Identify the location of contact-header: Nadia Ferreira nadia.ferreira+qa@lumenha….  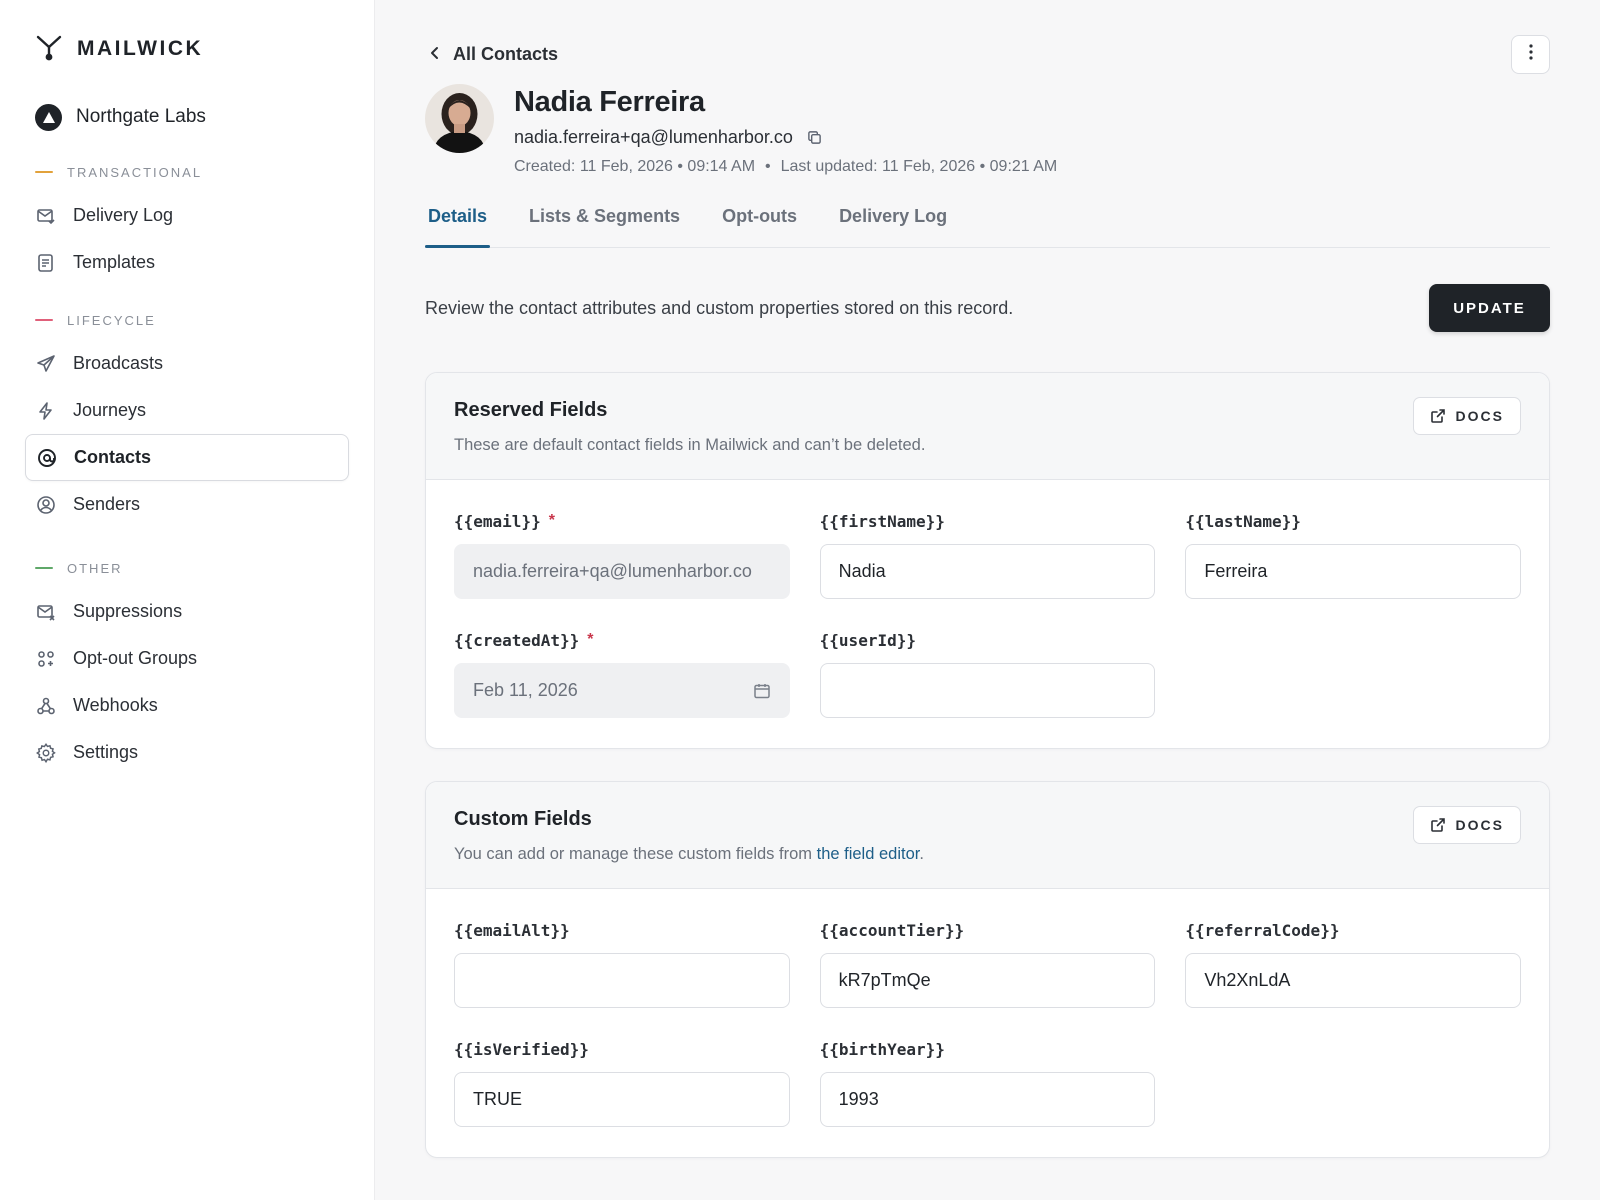
(987, 130).